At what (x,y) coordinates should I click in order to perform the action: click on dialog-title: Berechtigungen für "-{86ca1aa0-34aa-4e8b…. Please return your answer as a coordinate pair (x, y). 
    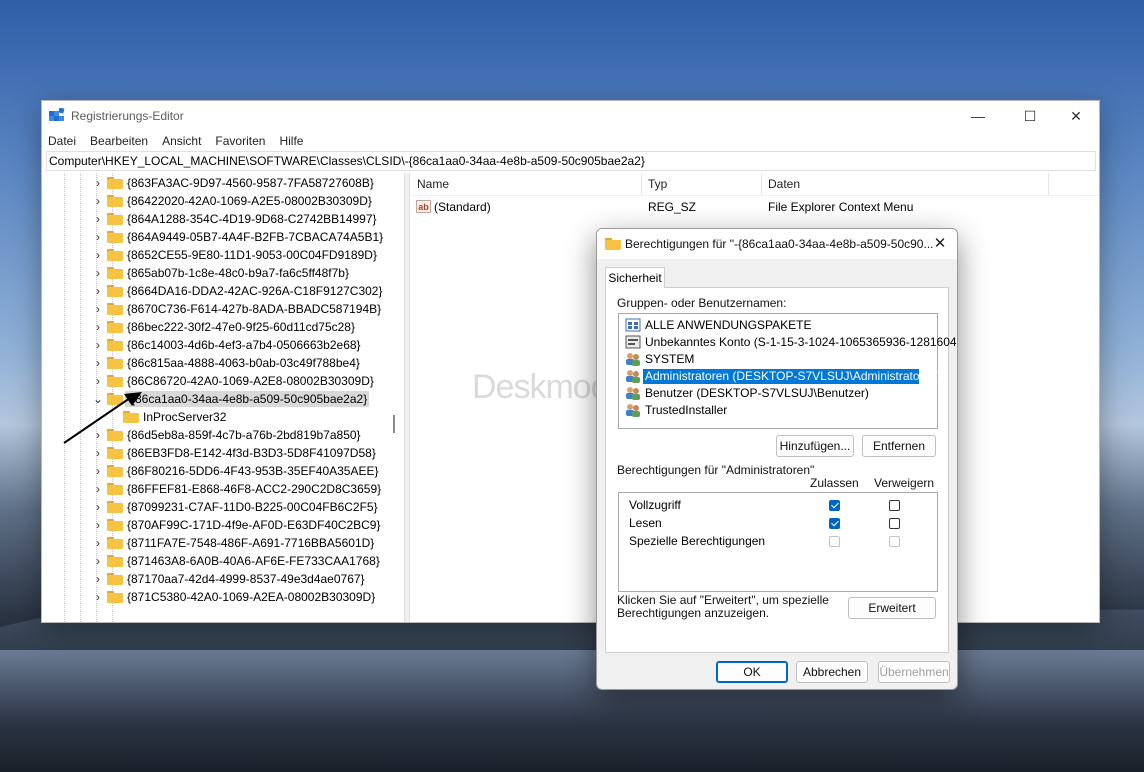
    Looking at the image, I should click on (779, 244).